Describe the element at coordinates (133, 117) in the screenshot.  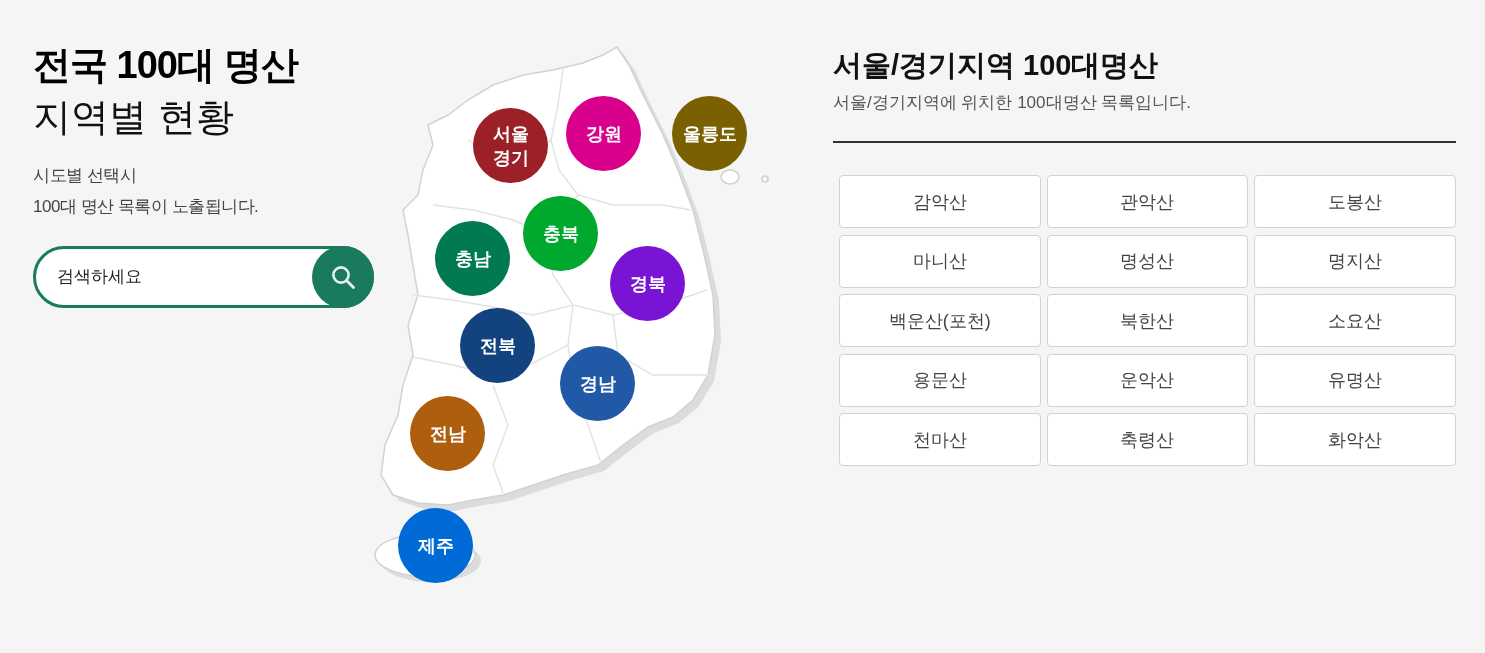
I see `page-subtitle: 지역별 현황` at that location.